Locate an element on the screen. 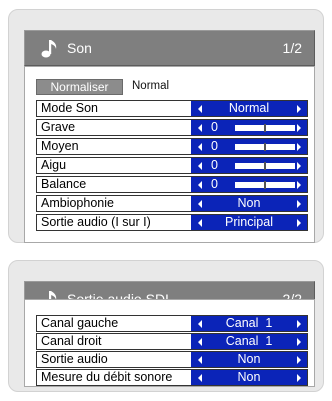  setting-label: Canal droit is located at coordinates (114, 341).